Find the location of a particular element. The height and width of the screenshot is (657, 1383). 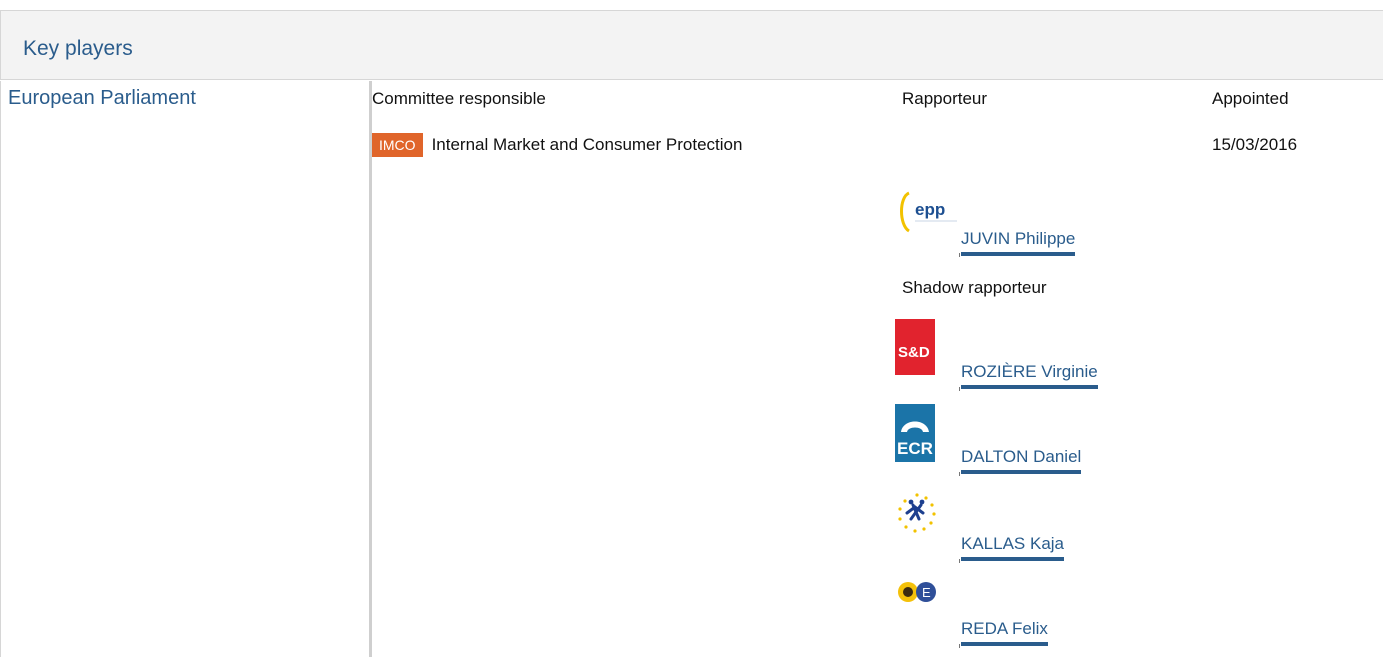

svg-text: epp is located at coordinates (930, 209).